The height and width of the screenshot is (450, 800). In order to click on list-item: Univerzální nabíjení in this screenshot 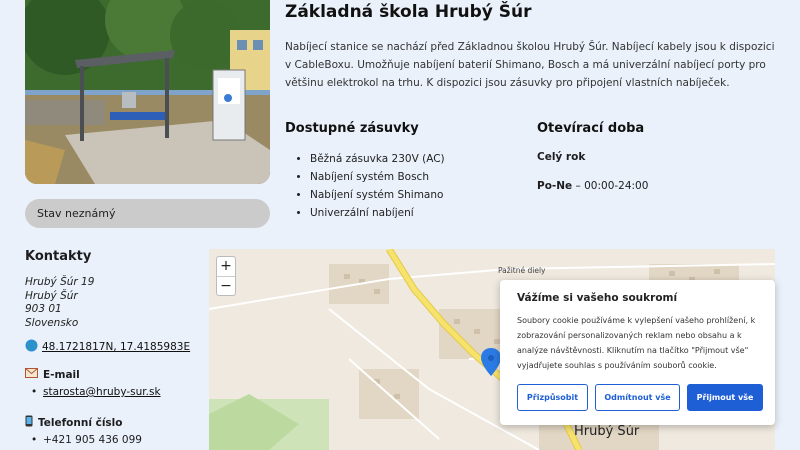, I will do `click(377, 213)`.